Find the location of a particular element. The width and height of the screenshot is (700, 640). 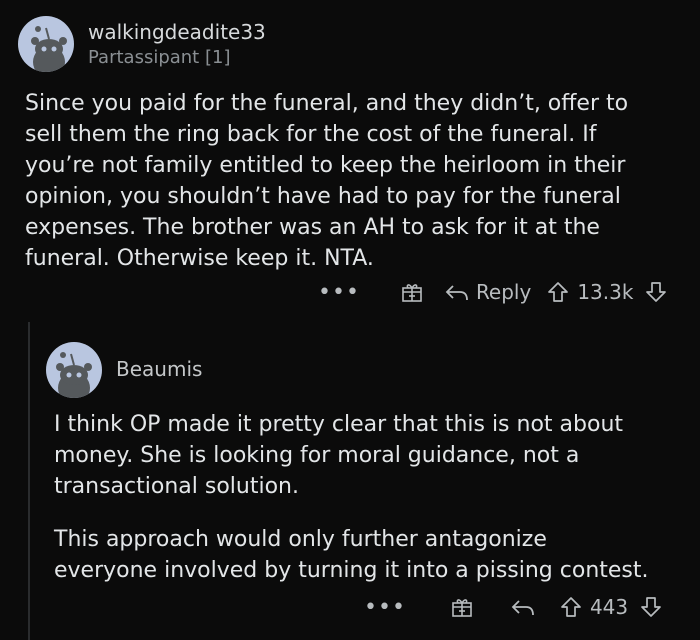

vote-score: 443 is located at coordinates (609, 607).